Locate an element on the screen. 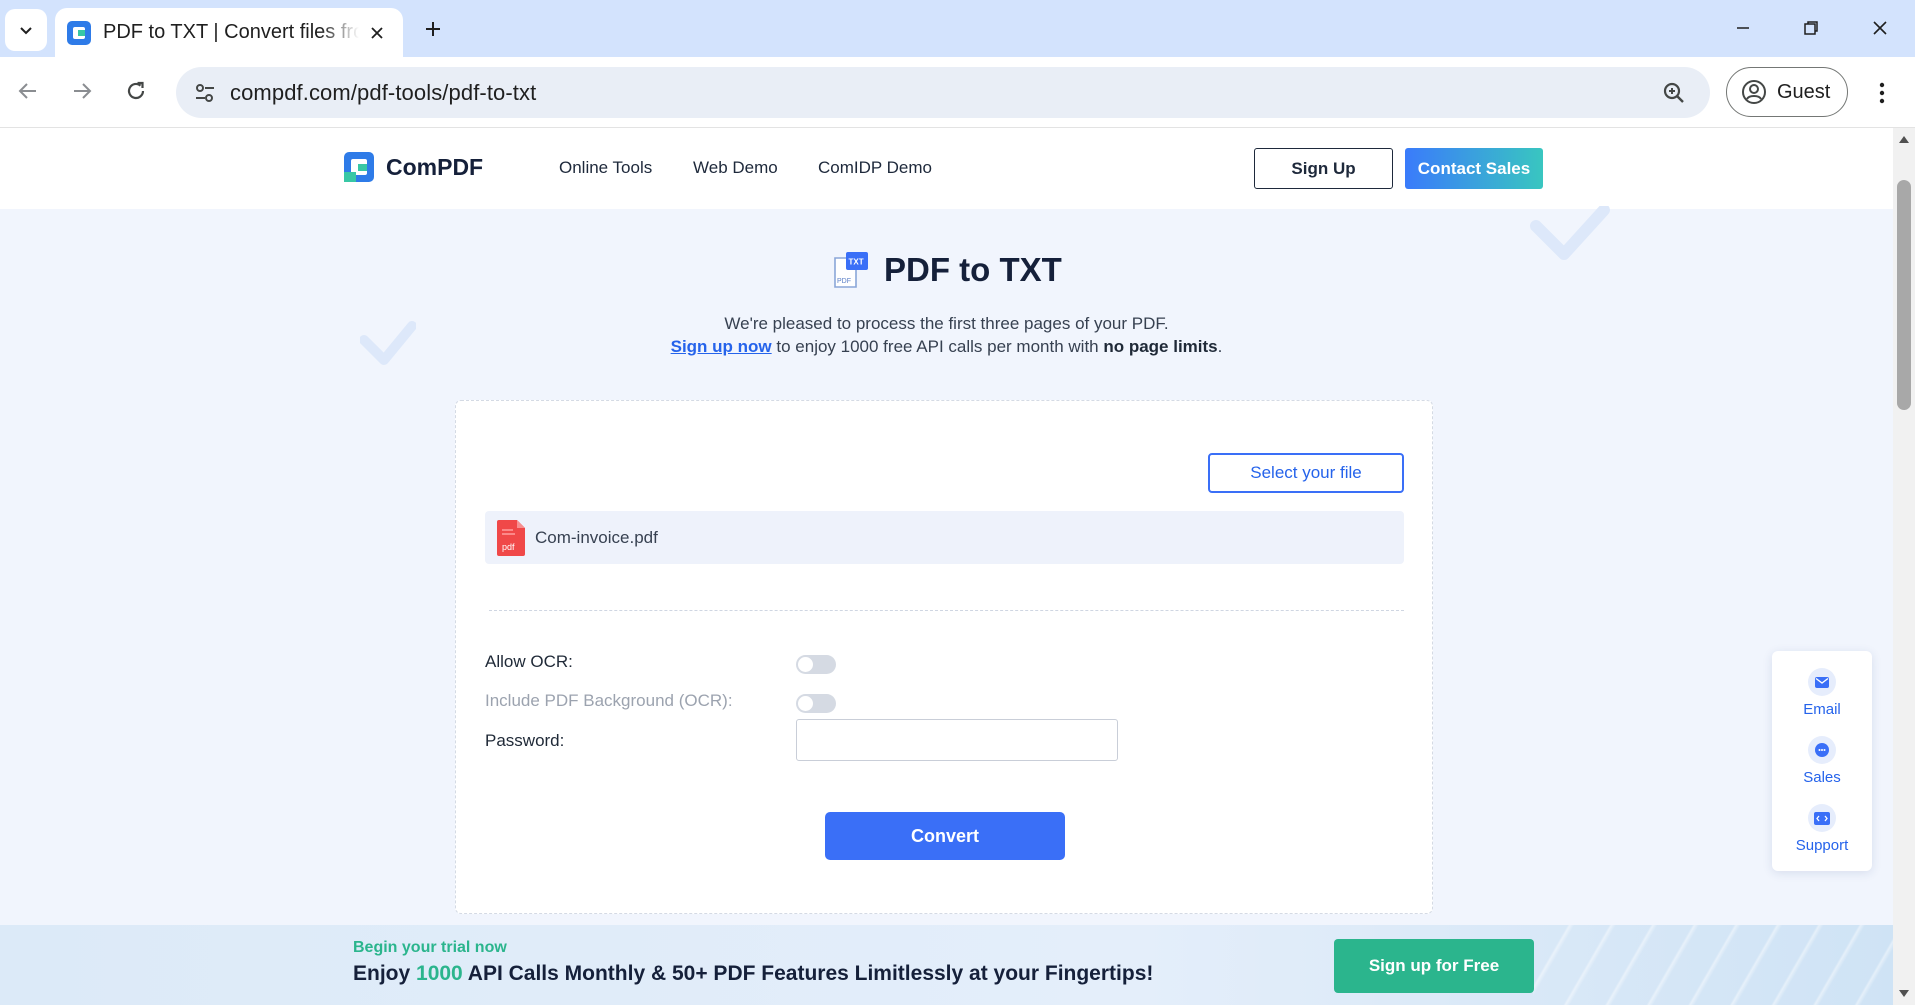 This screenshot has height=1005, width=1915. svg-text: pdf is located at coordinates (508, 547).